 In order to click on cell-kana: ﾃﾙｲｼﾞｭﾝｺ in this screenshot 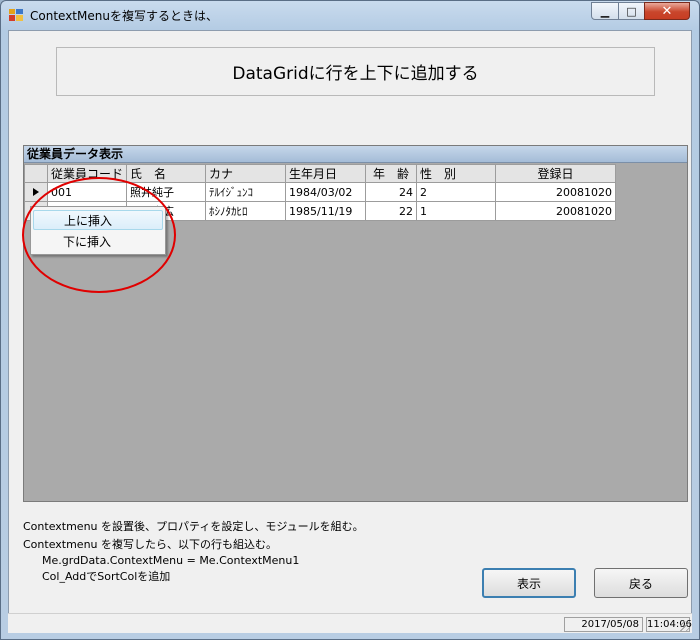, I will do `click(246, 192)`.